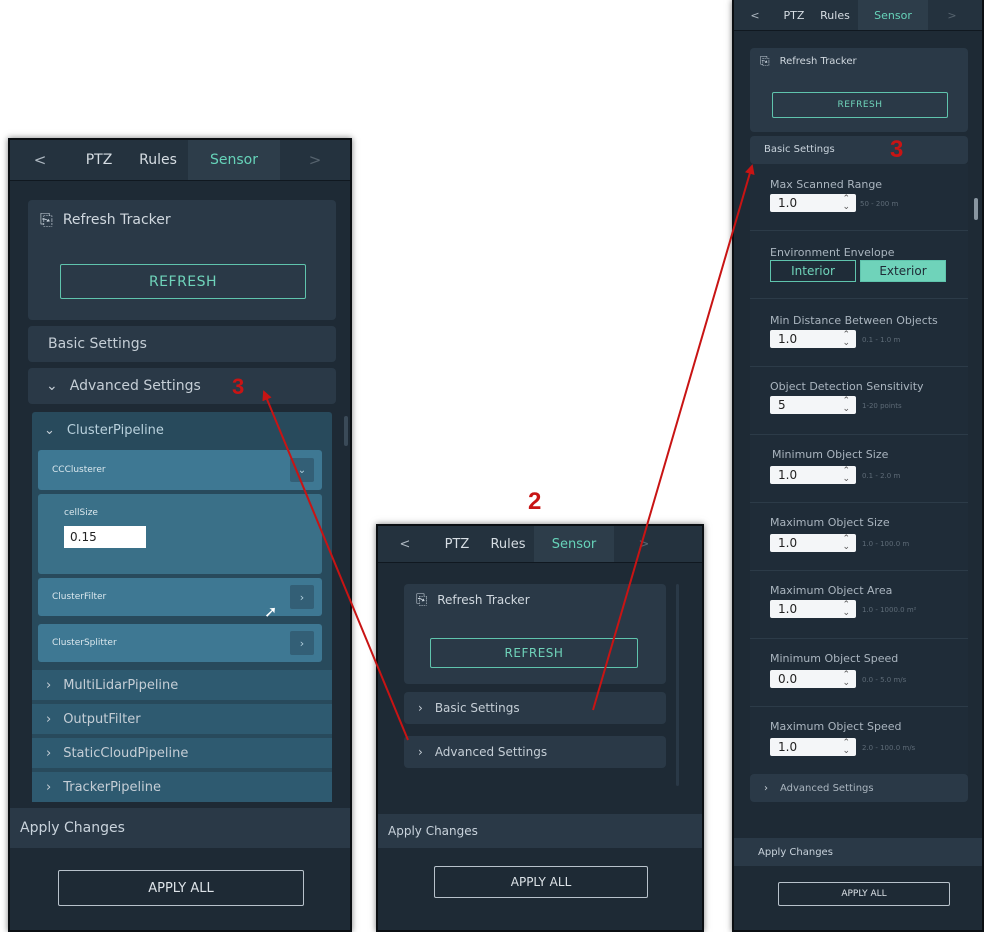 This screenshot has width=984, height=932. Describe the element at coordinates (813, 405) in the screenshot. I see `detection-sensitivity-input: 5 ⌃ ⌄` at that location.